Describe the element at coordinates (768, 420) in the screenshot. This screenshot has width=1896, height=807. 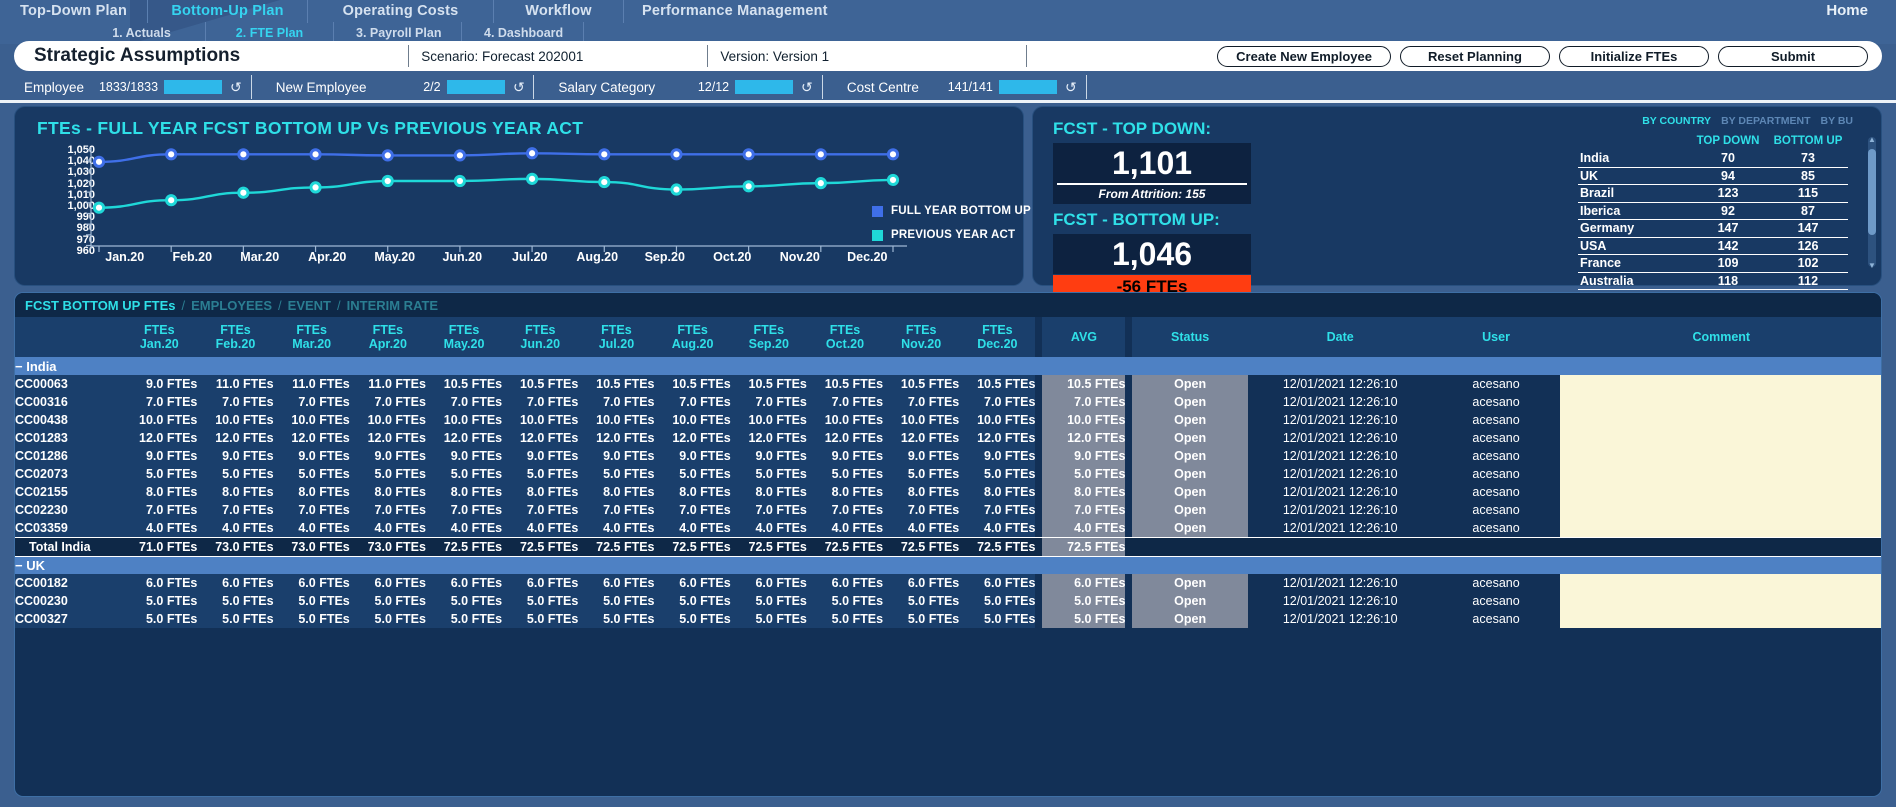
I see `fte-value-month-9: 10.0 FTEs` at that location.